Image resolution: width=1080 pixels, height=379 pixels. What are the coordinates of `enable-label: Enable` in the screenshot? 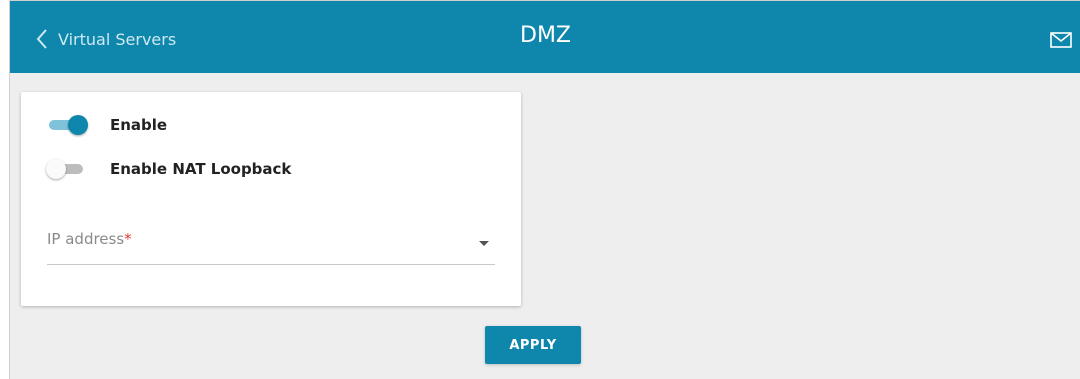 It's located at (139, 125).